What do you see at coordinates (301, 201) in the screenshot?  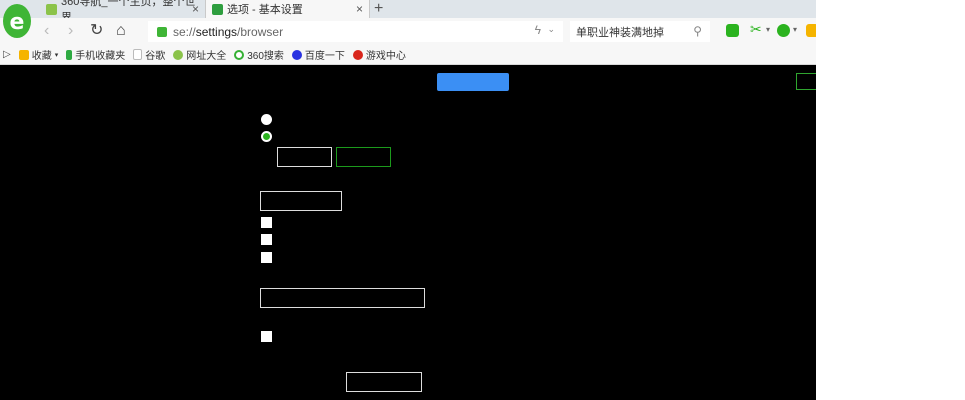 I see `select-box` at bounding box center [301, 201].